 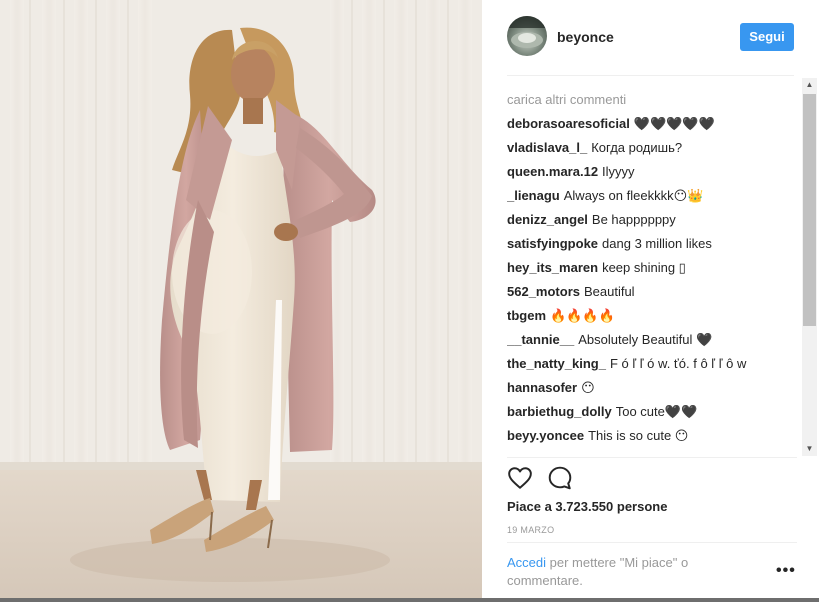 I want to click on comment-item: 562_motors Beautiful, so click(x=652, y=292).